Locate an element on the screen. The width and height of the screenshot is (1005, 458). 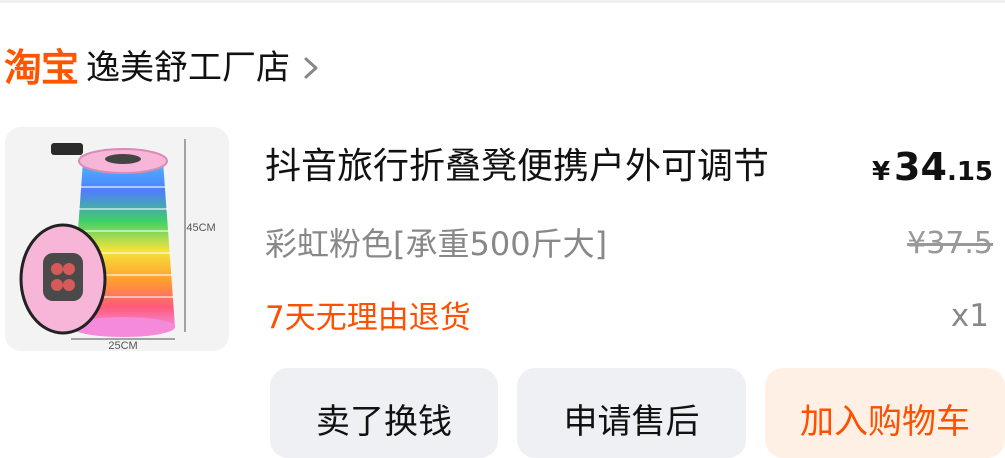
rainbow-folding-stool-image: 45CM 25CM is located at coordinates (117, 239).